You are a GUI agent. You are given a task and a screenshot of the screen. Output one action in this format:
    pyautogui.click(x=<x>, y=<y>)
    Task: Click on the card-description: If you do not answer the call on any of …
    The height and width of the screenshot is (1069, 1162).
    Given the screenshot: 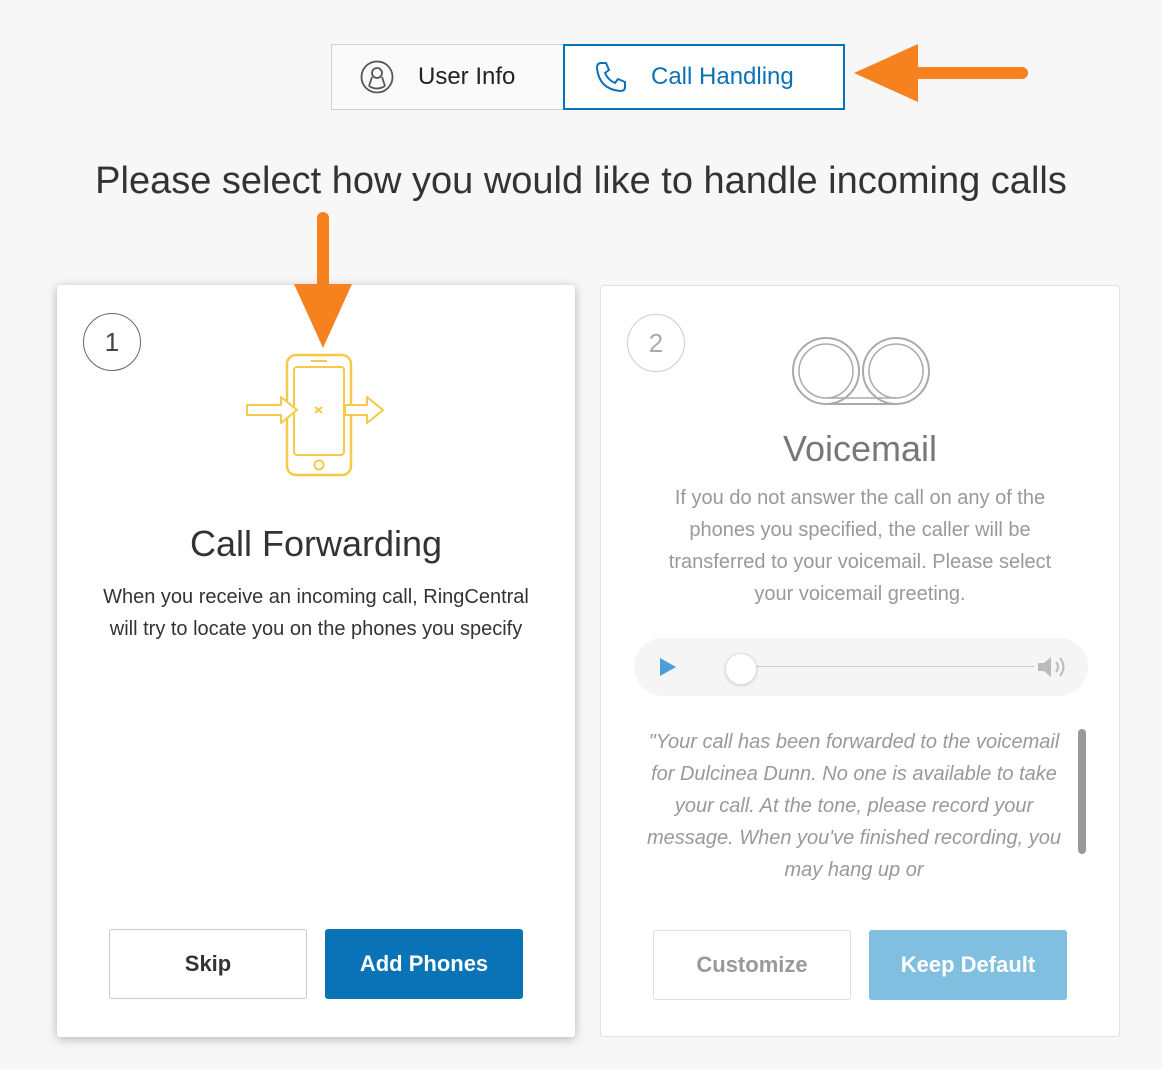 What is the action you would take?
    pyautogui.click(x=860, y=546)
    